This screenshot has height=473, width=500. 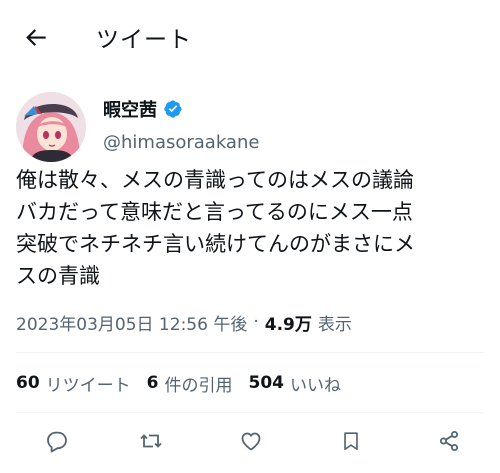 I want to click on tweet-actions, so click(x=250, y=440).